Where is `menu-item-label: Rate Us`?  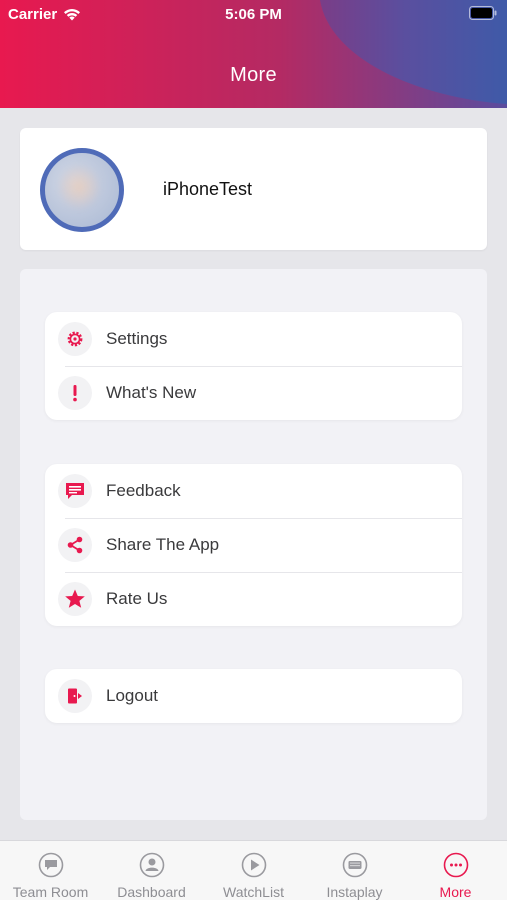 menu-item-label: Rate Us is located at coordinates (137, 598).